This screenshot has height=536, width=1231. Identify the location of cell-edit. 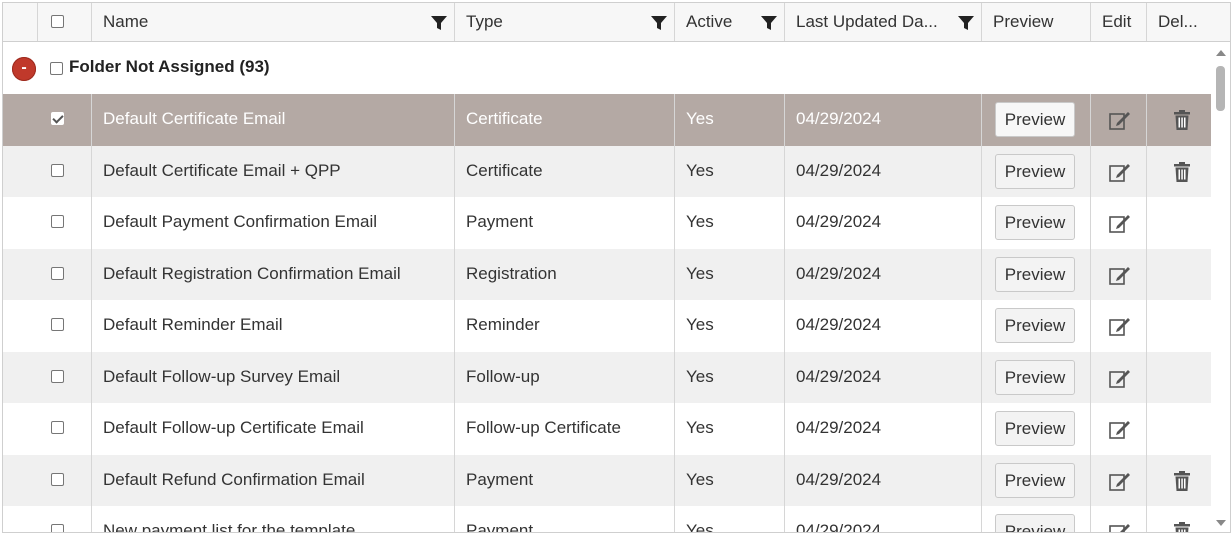
(1119, 377).